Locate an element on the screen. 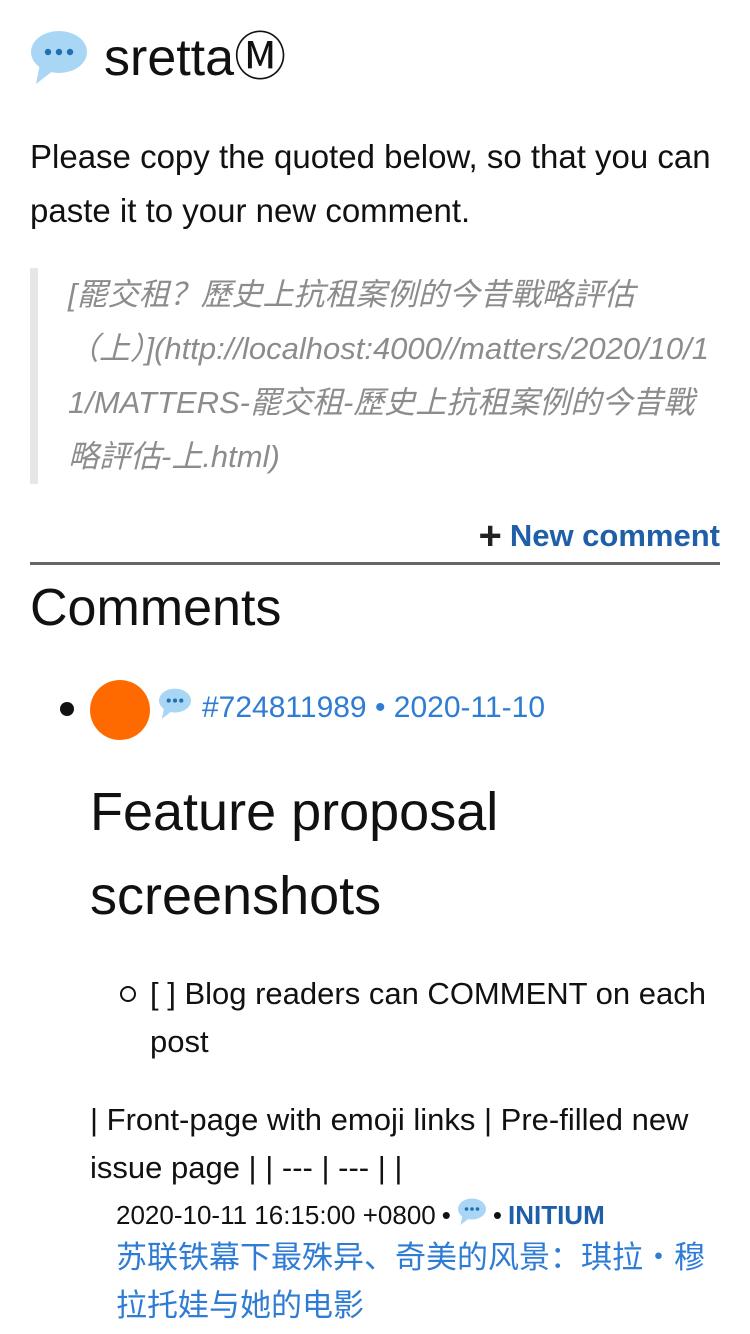 The image size is (750, 1334). comment-title: Feature proposal screenshots is located at coordinates (294, 854).